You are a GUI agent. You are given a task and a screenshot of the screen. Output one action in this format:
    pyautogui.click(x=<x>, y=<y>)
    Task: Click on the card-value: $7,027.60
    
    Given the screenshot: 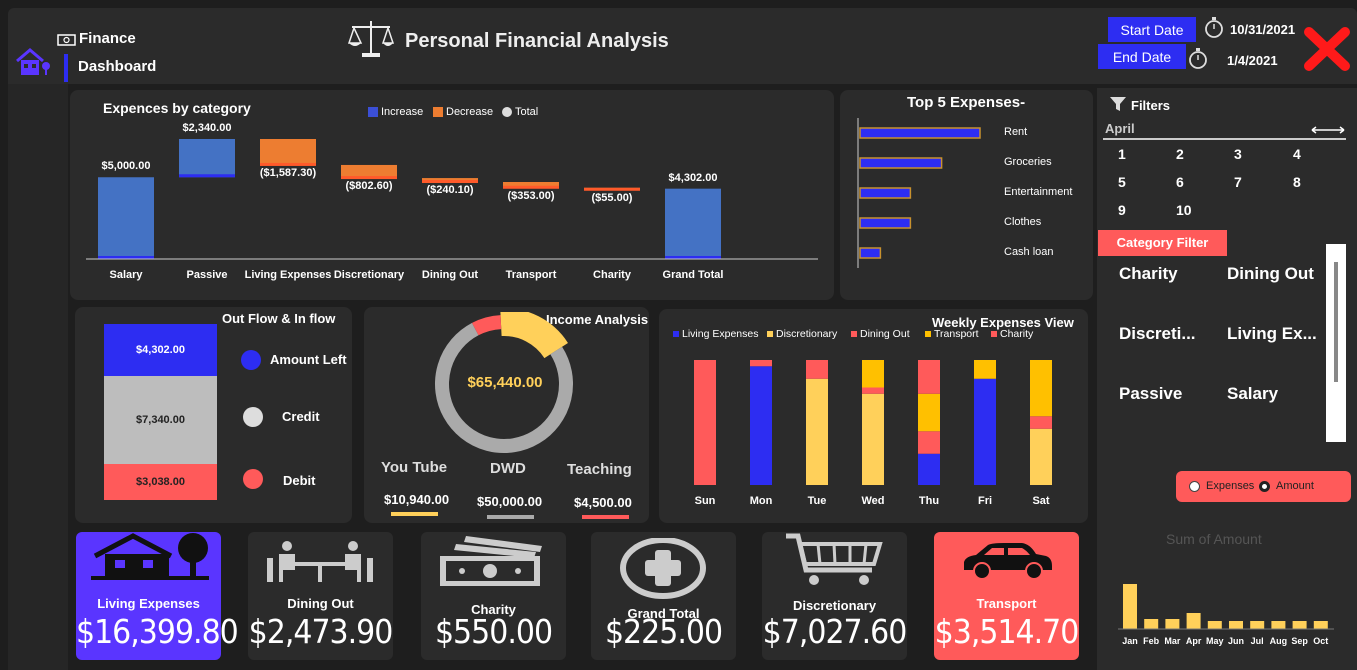 What is the action you would take?
    pyautogui.click(x=835, y=632)
    